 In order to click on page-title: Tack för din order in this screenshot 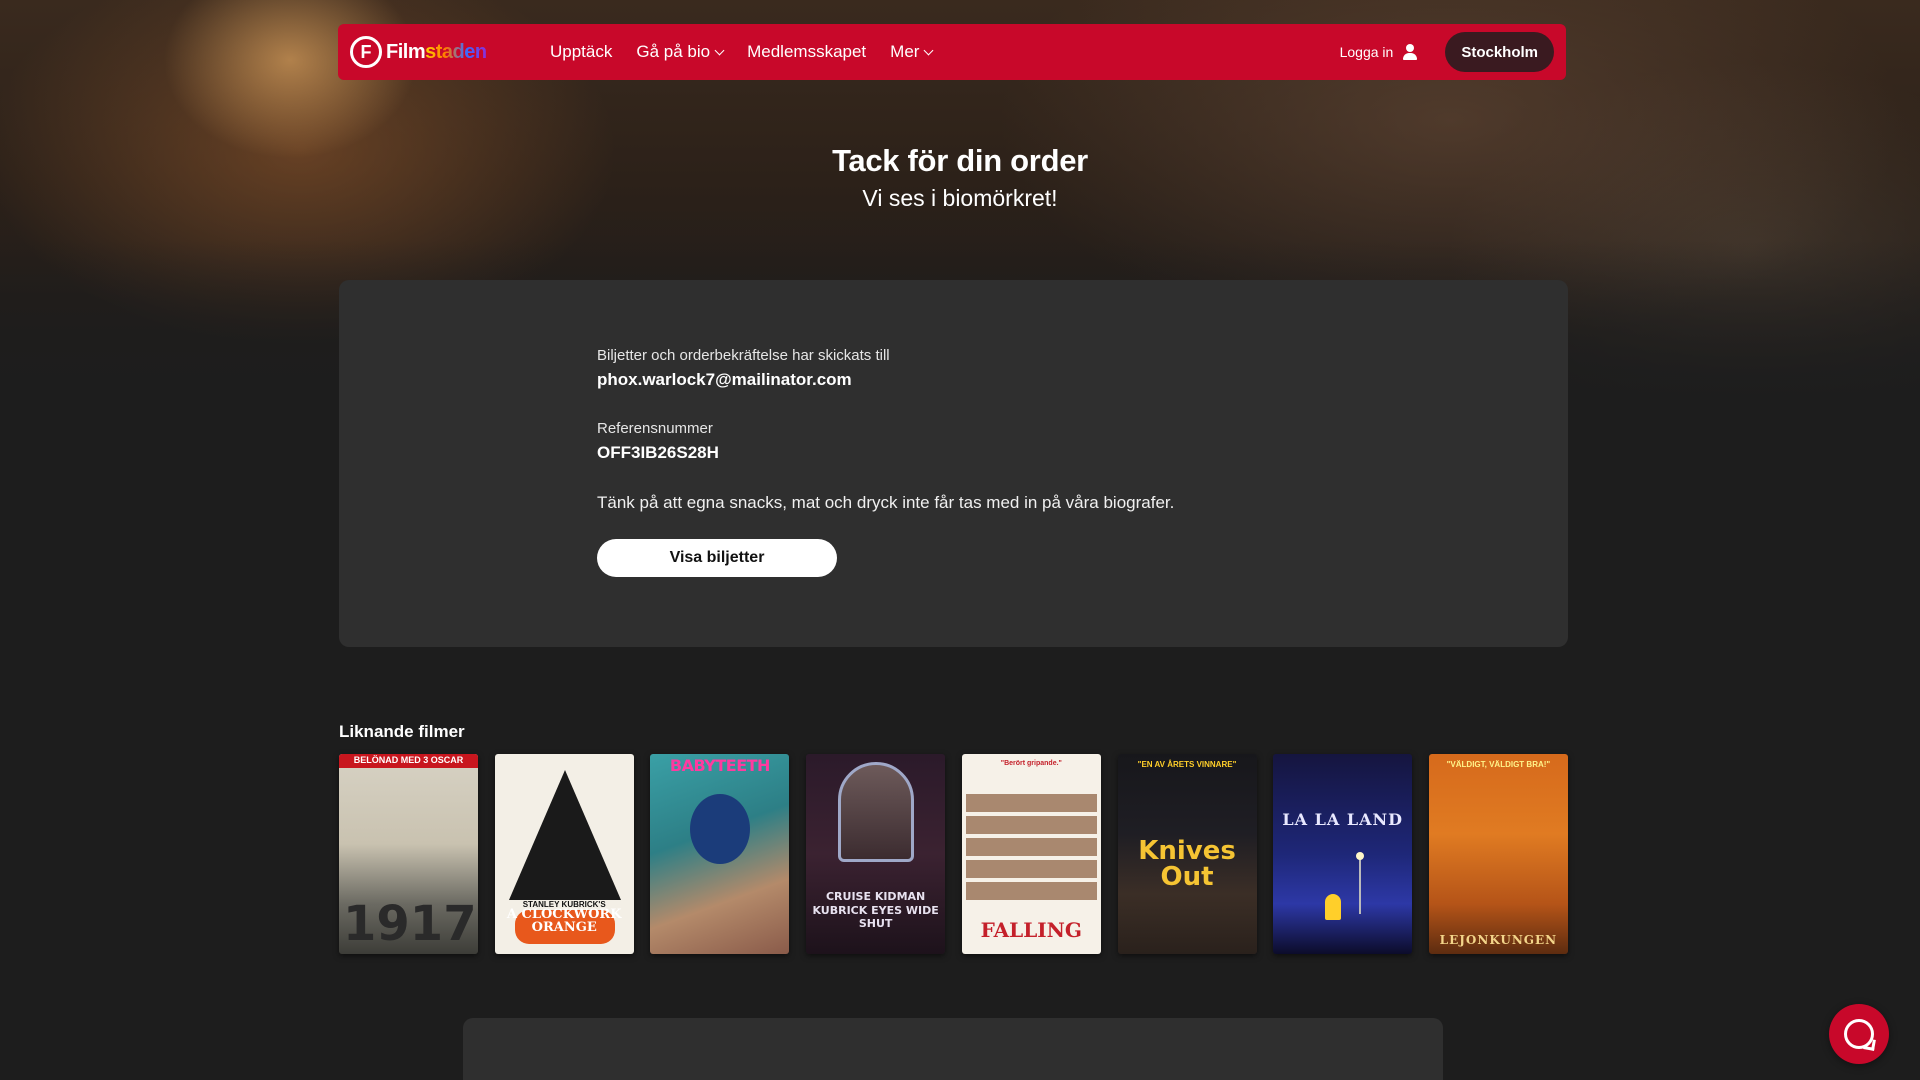, I will do `click(960, 160)`.